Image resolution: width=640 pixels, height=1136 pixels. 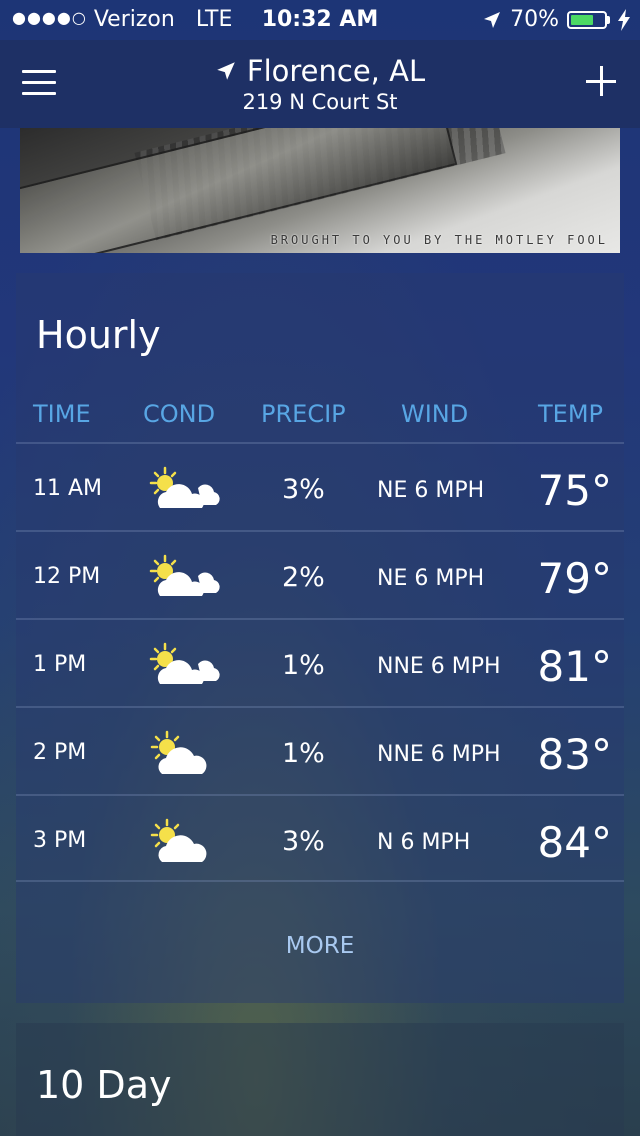 What do you see at coordinates (60, 840) in the screenshot?
I see `row-time: 3 PM` at bounding box center [60, 840].